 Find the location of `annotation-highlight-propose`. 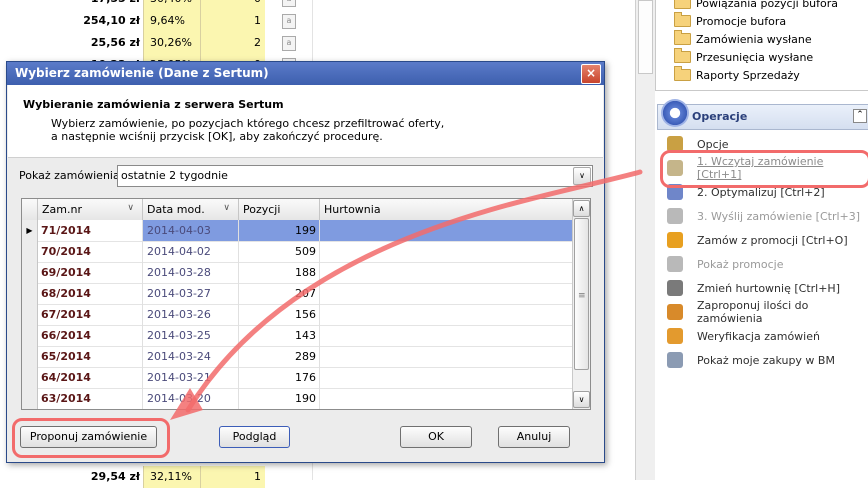

annotation-highlight-propose is located at coordinates (91, 438).